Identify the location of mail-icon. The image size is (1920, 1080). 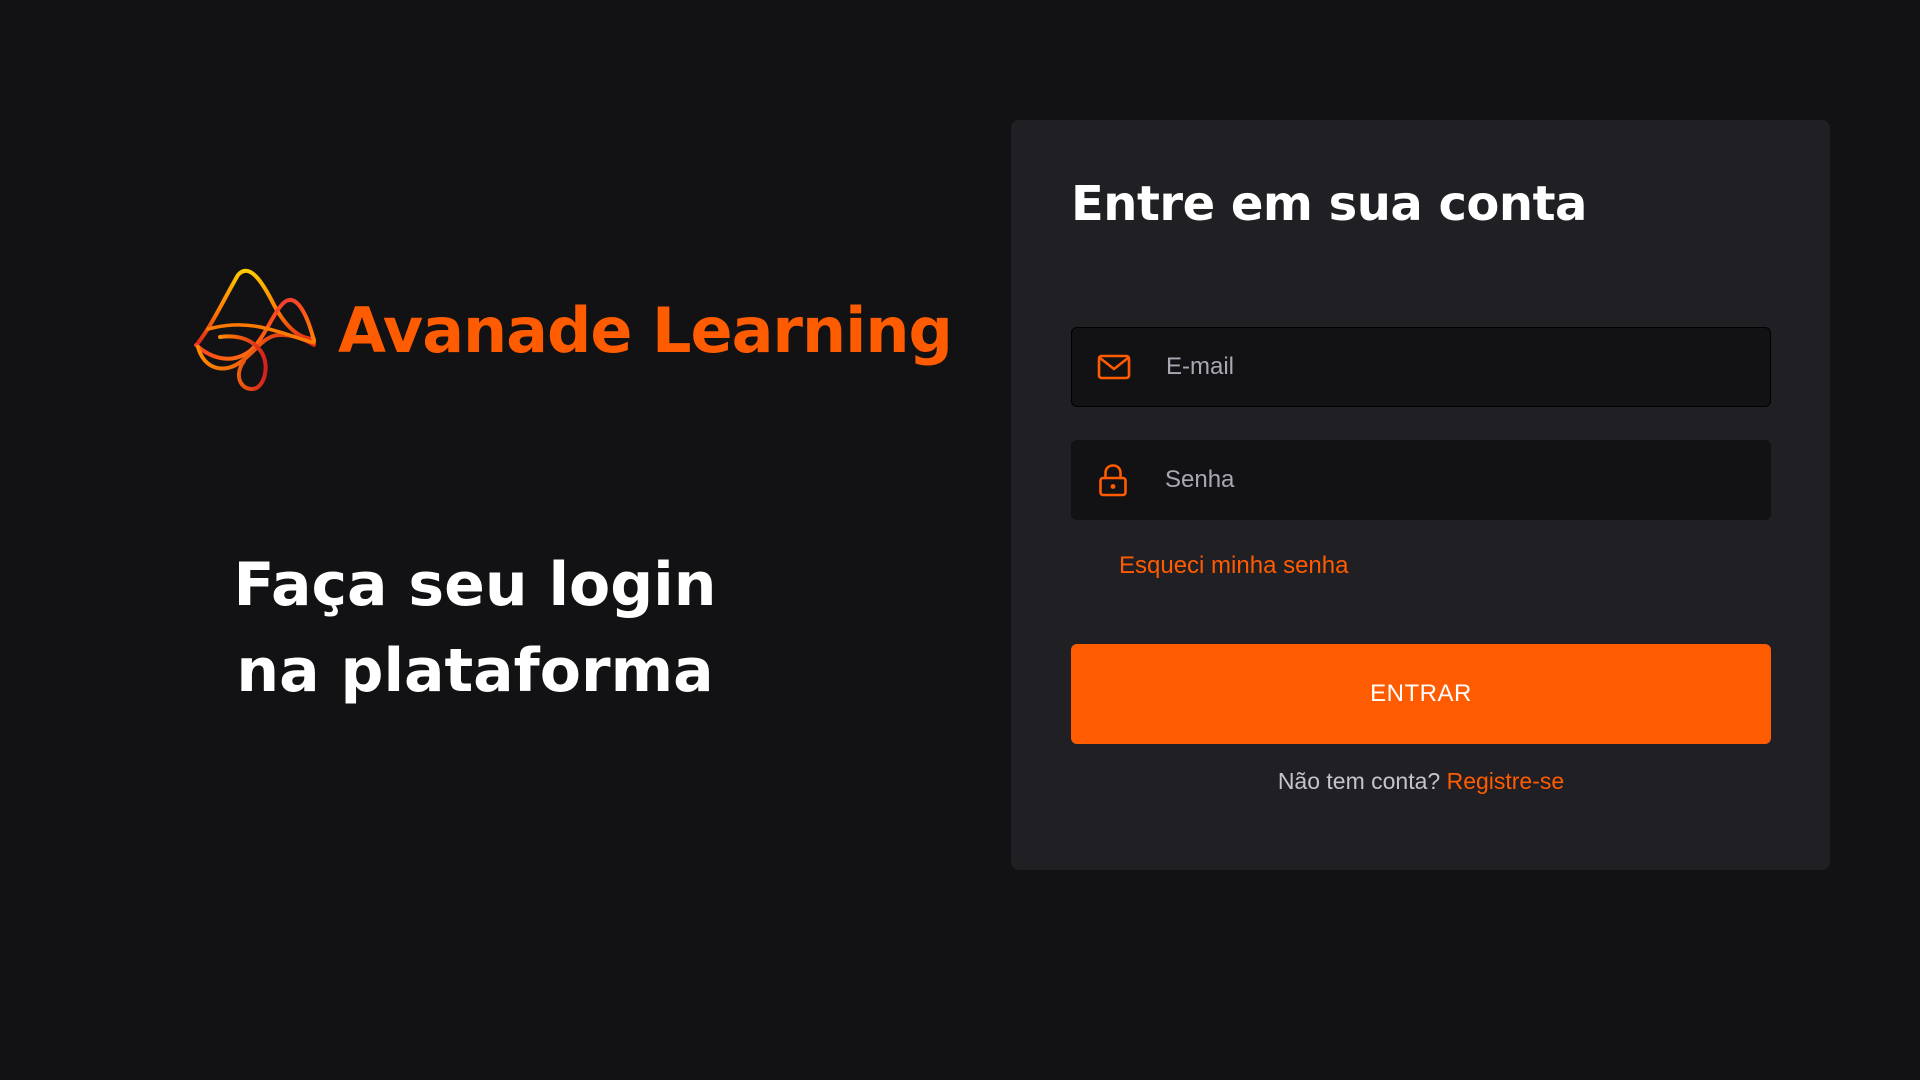
(1114, 367).